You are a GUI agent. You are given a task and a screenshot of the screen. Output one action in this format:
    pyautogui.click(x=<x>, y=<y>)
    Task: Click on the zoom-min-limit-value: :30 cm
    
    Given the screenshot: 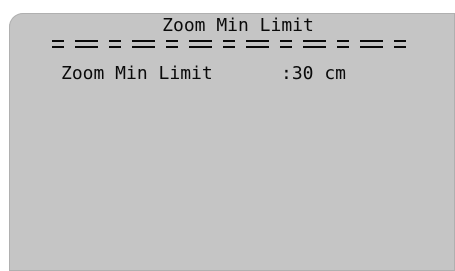 What is the action you would take?
    pyautogui.click(x=313, y=74)
    